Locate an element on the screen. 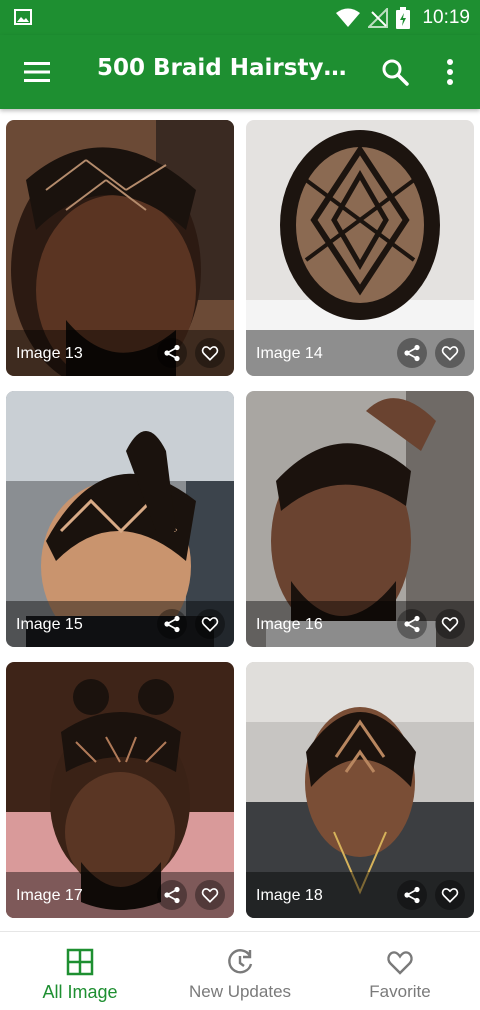 This screenshot has width=480, height=1010. image-card: Image 13 is located at coordinates (120, 248).